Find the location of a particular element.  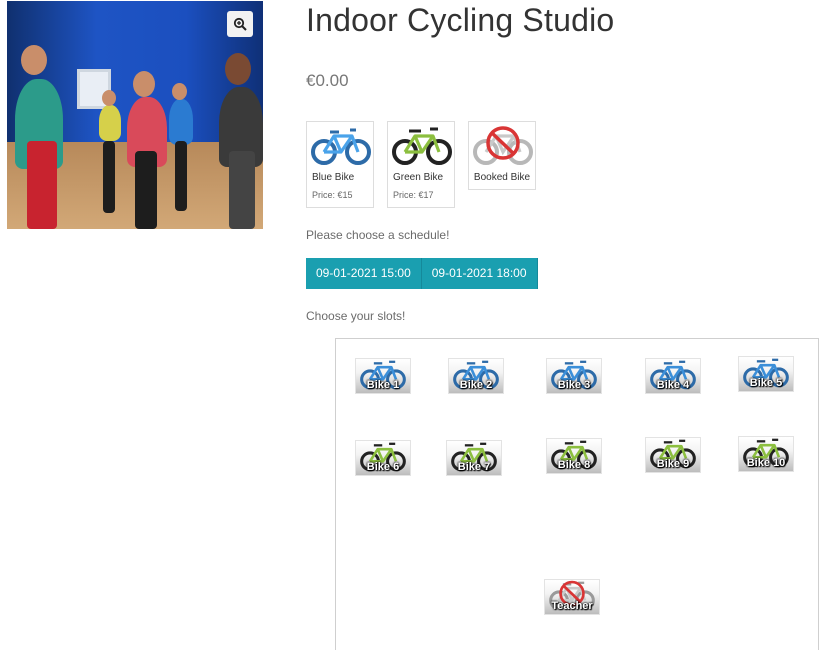

slot-label: Bike 1 is located at coordinates (383, 385).